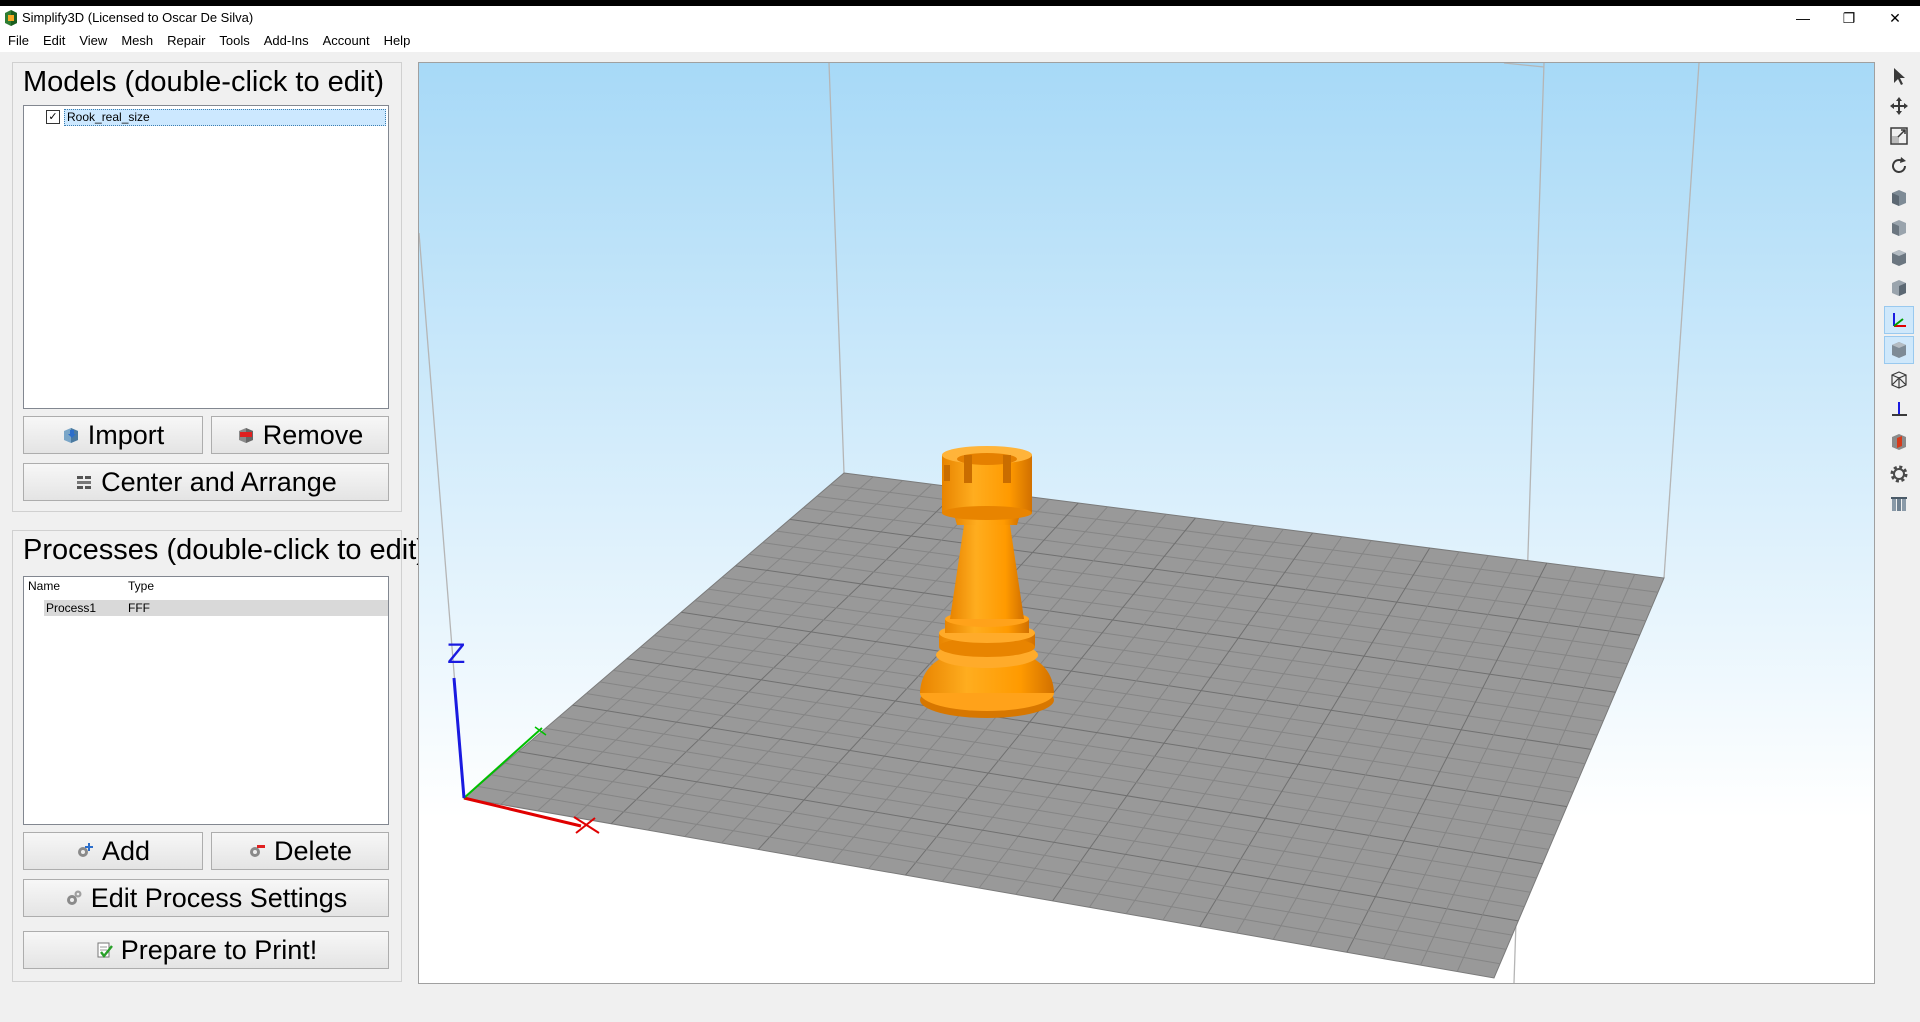 The height and width of the screenshot is (1022, 1920). I want to click on menu-help: Help, so click(397, 41).